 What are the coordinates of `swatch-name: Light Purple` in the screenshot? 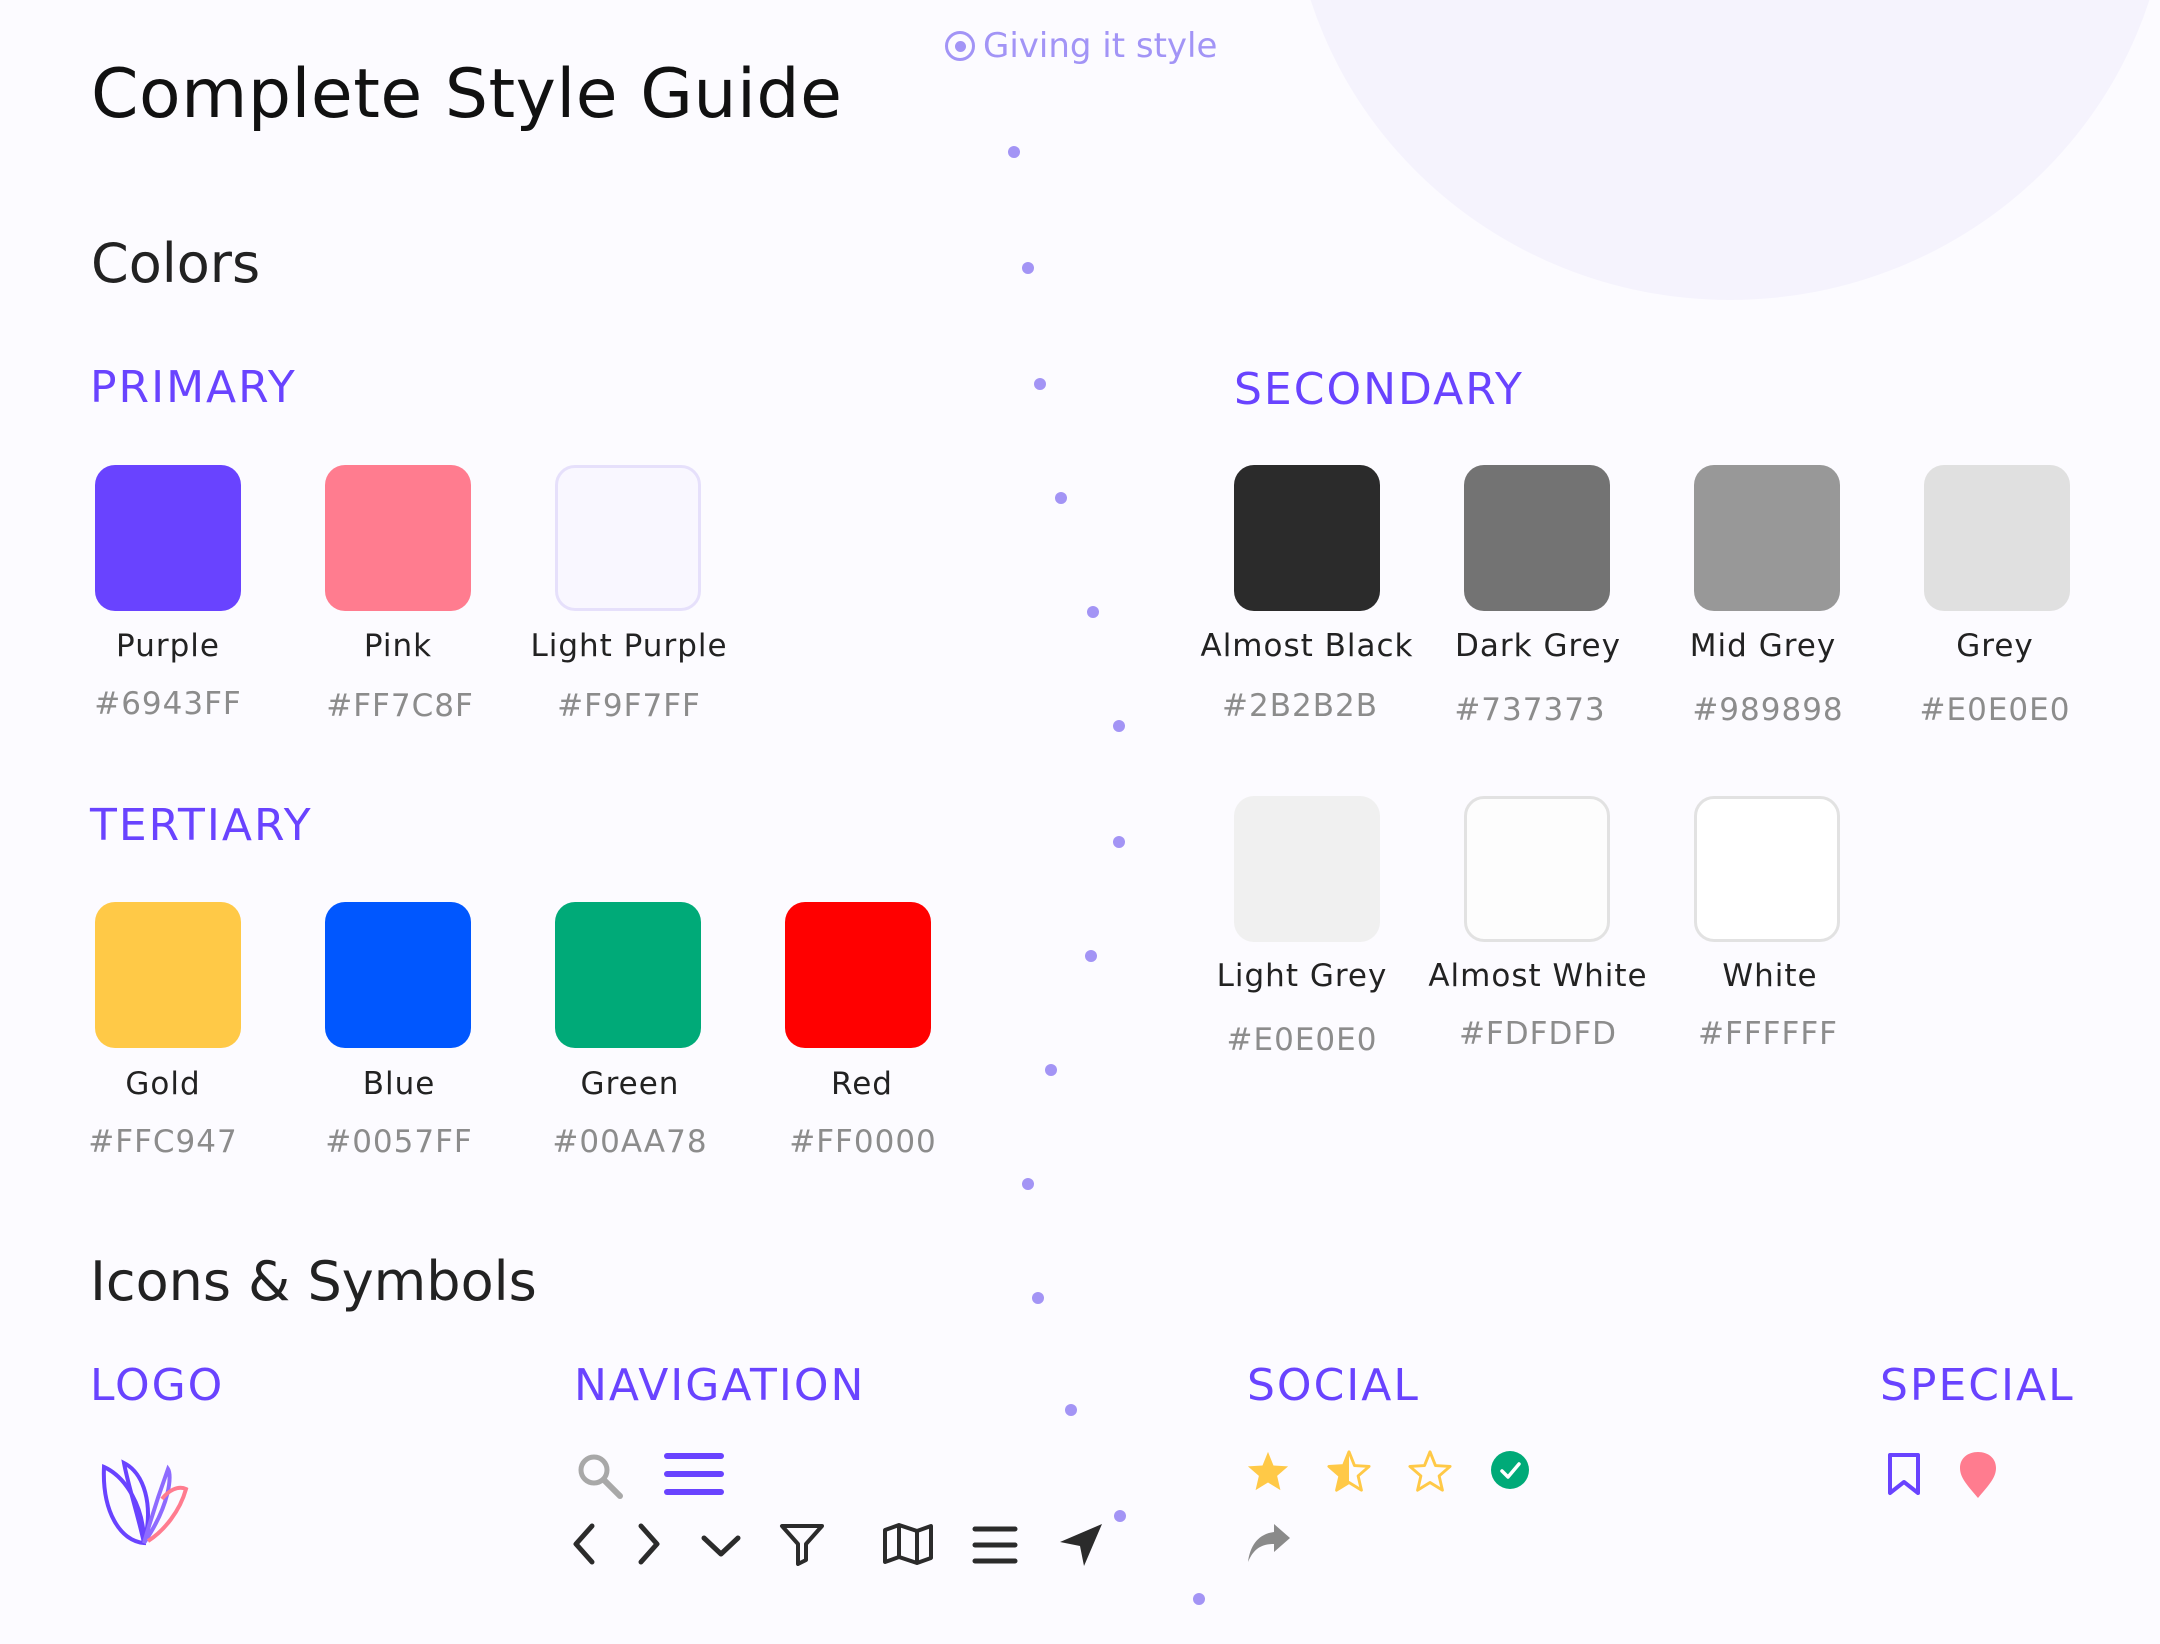 It's located at (629, 646).